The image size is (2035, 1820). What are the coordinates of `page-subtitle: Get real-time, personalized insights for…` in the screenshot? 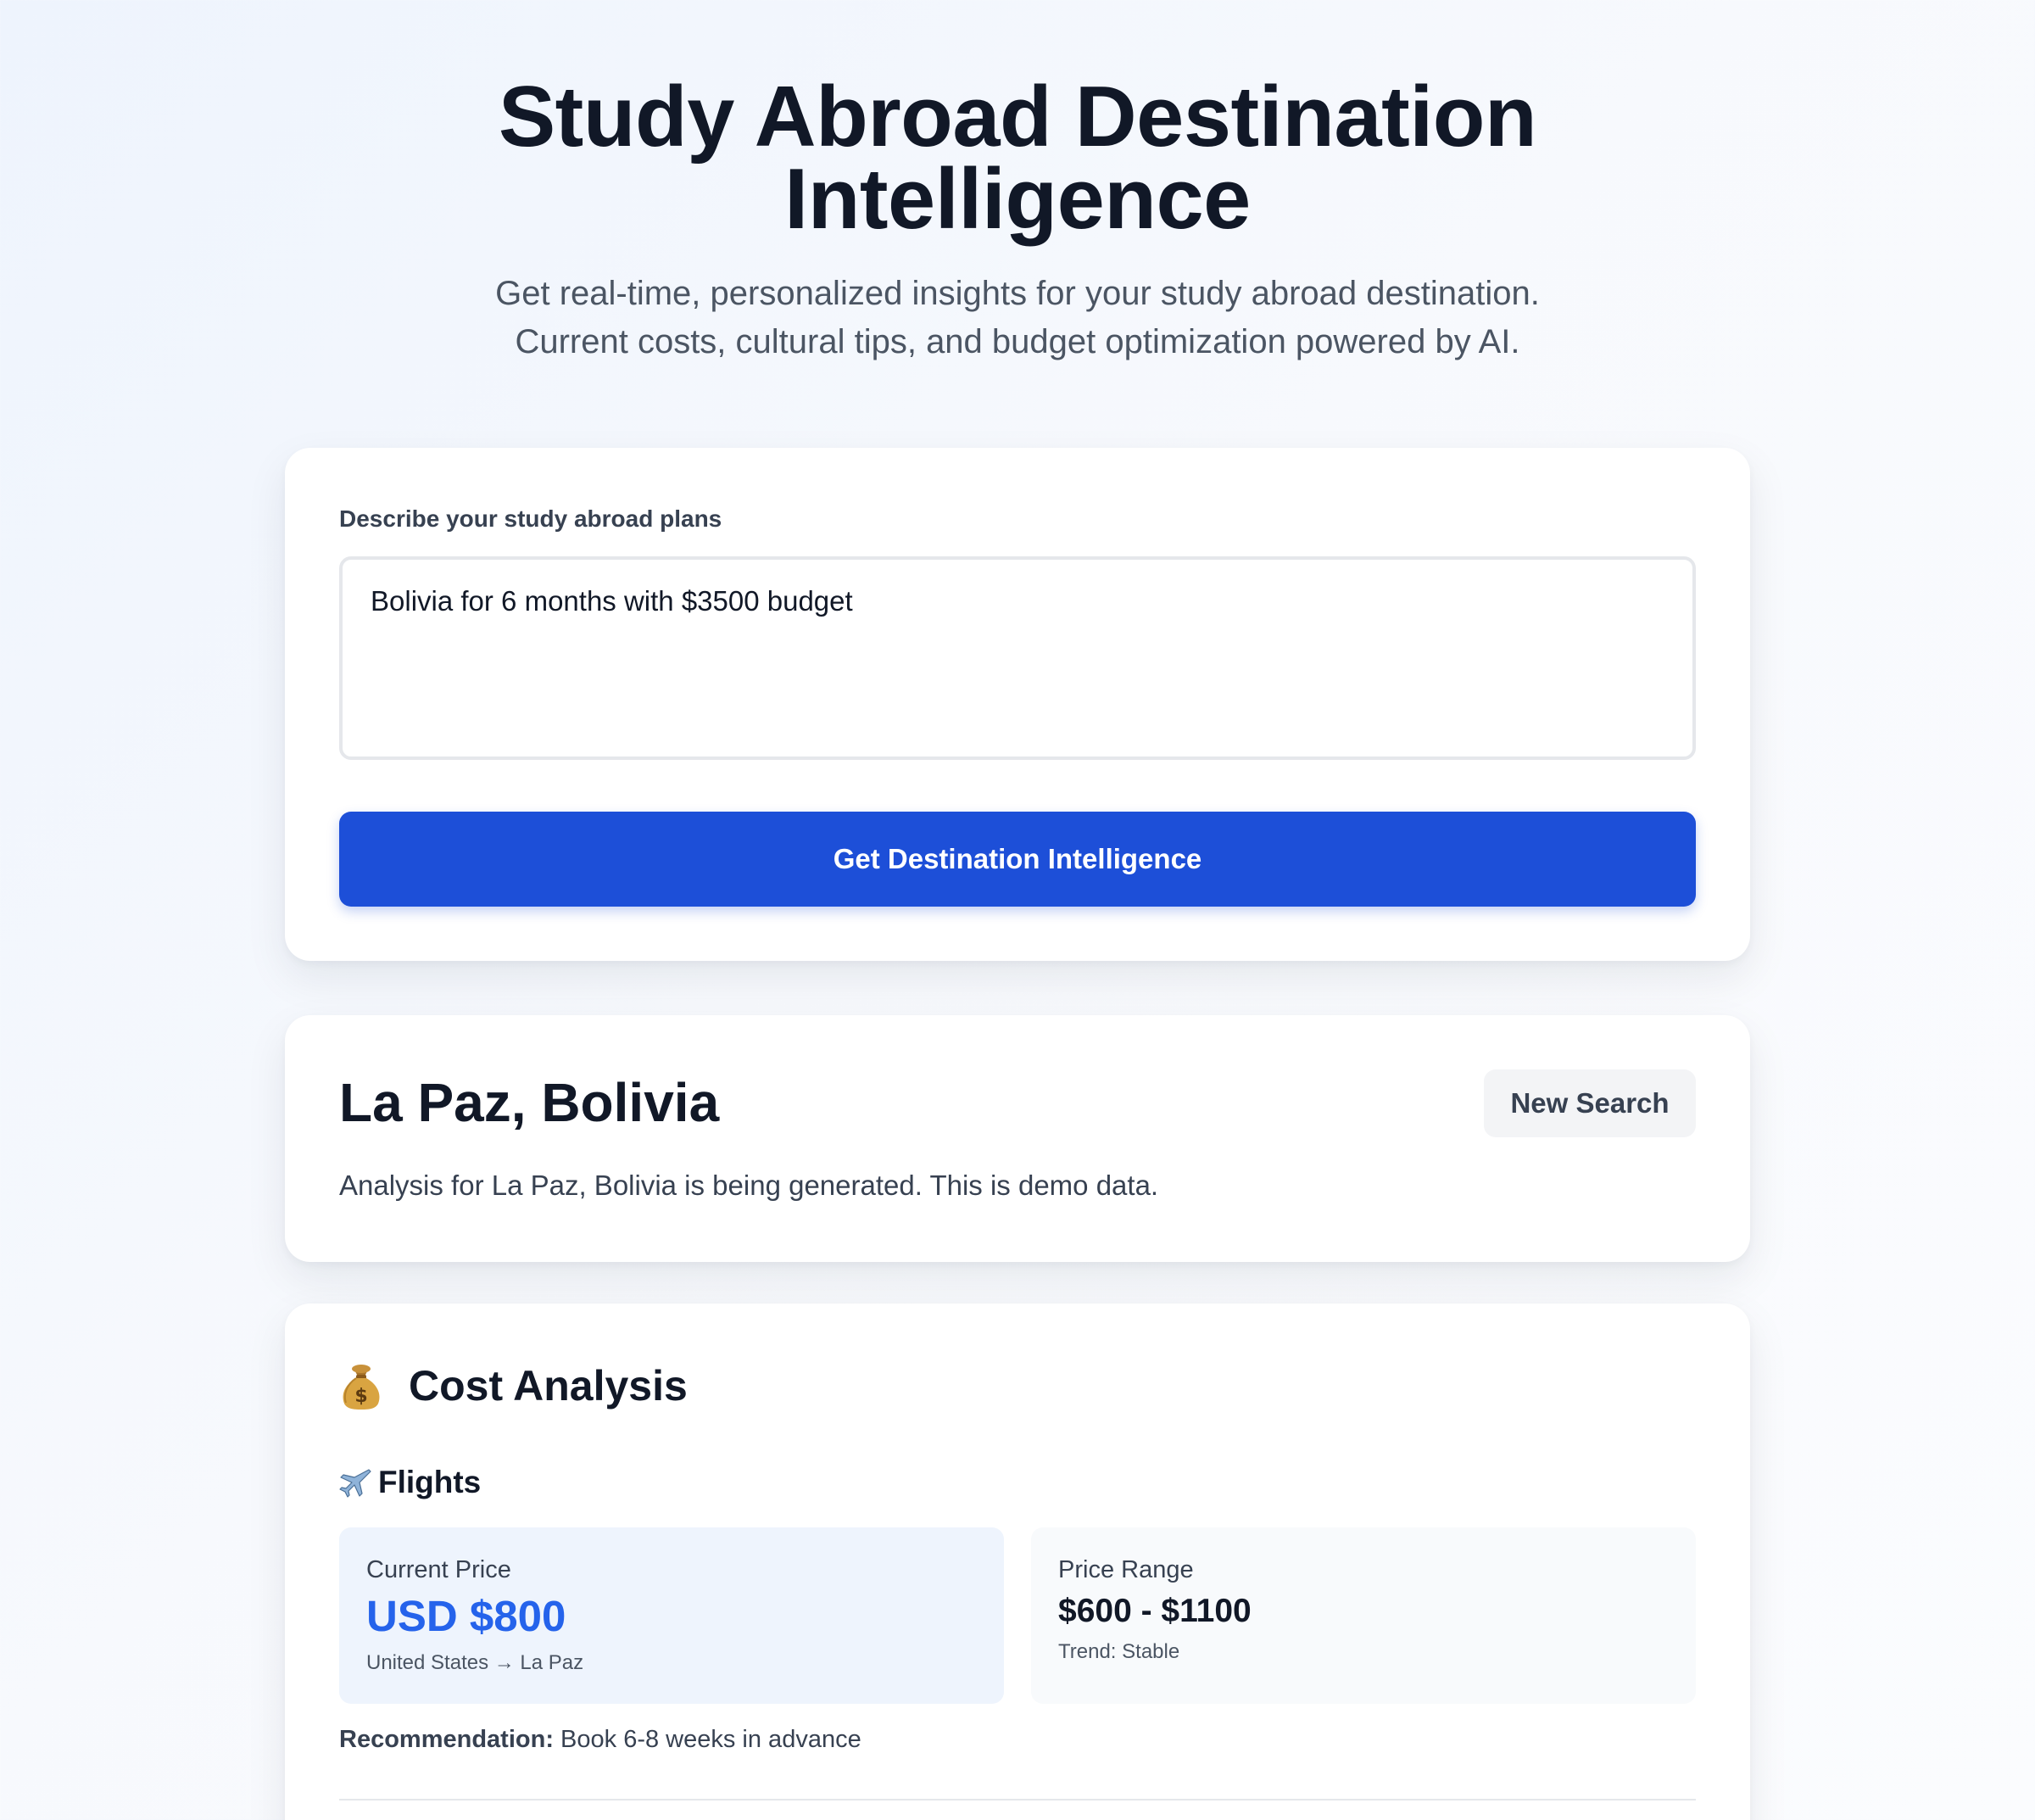 It's located at (1017, 318).